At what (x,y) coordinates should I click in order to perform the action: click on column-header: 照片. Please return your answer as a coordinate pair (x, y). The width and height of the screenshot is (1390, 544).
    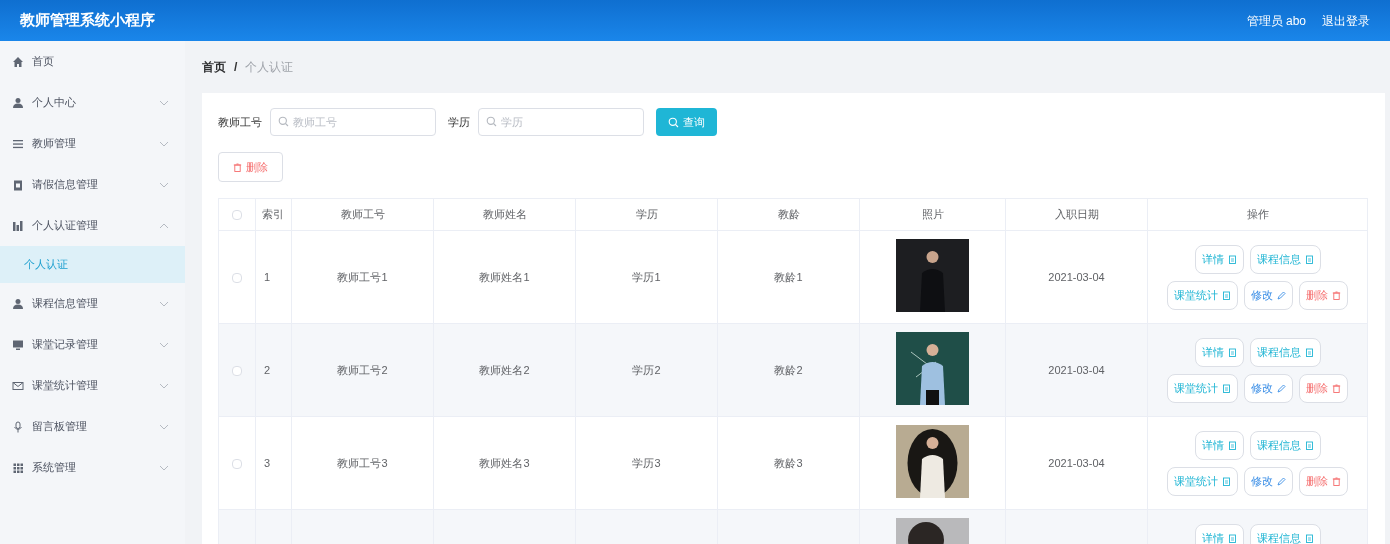
    Looking at the image, I should click on (932, 214).